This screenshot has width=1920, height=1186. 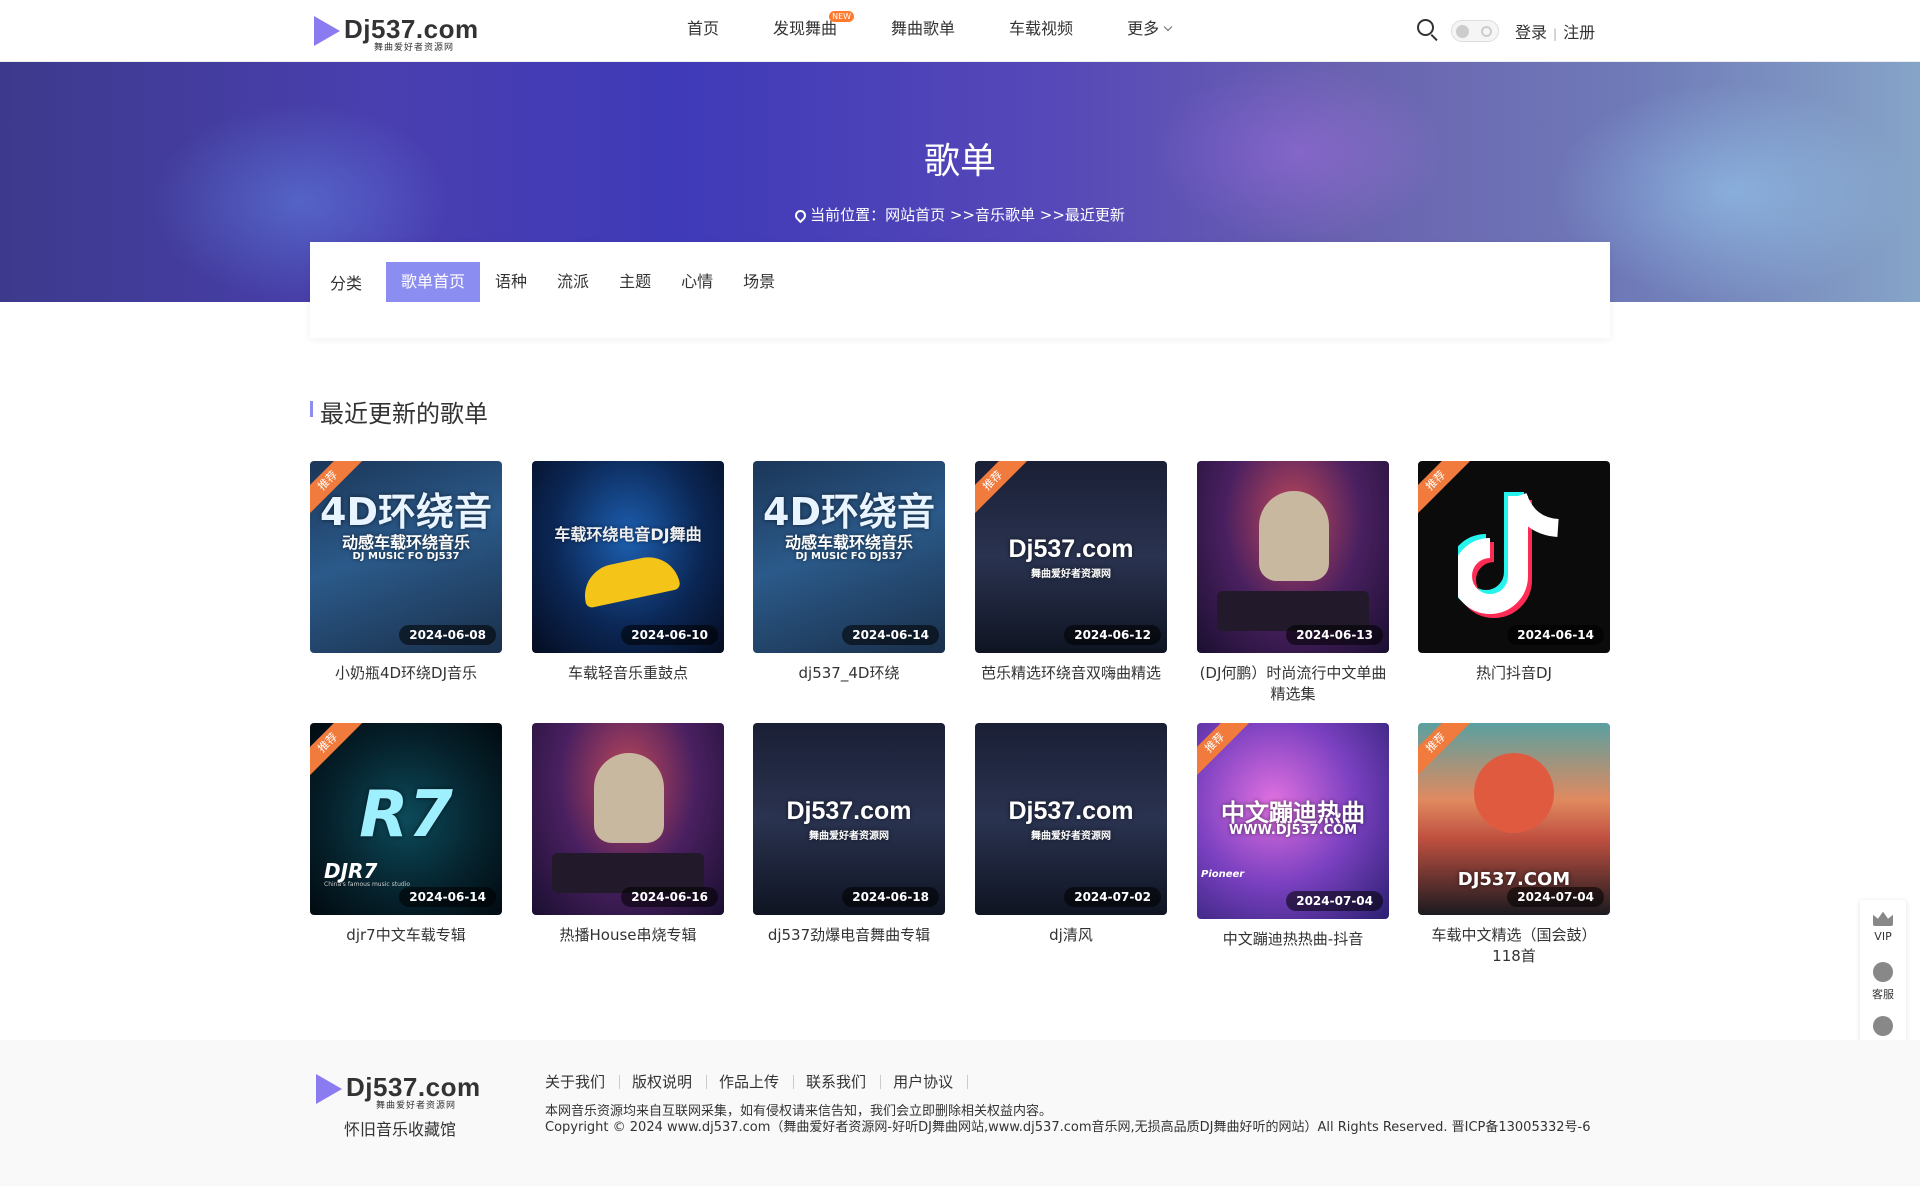 I want to click on register-link: 注册, so click(x=1579, y=32).